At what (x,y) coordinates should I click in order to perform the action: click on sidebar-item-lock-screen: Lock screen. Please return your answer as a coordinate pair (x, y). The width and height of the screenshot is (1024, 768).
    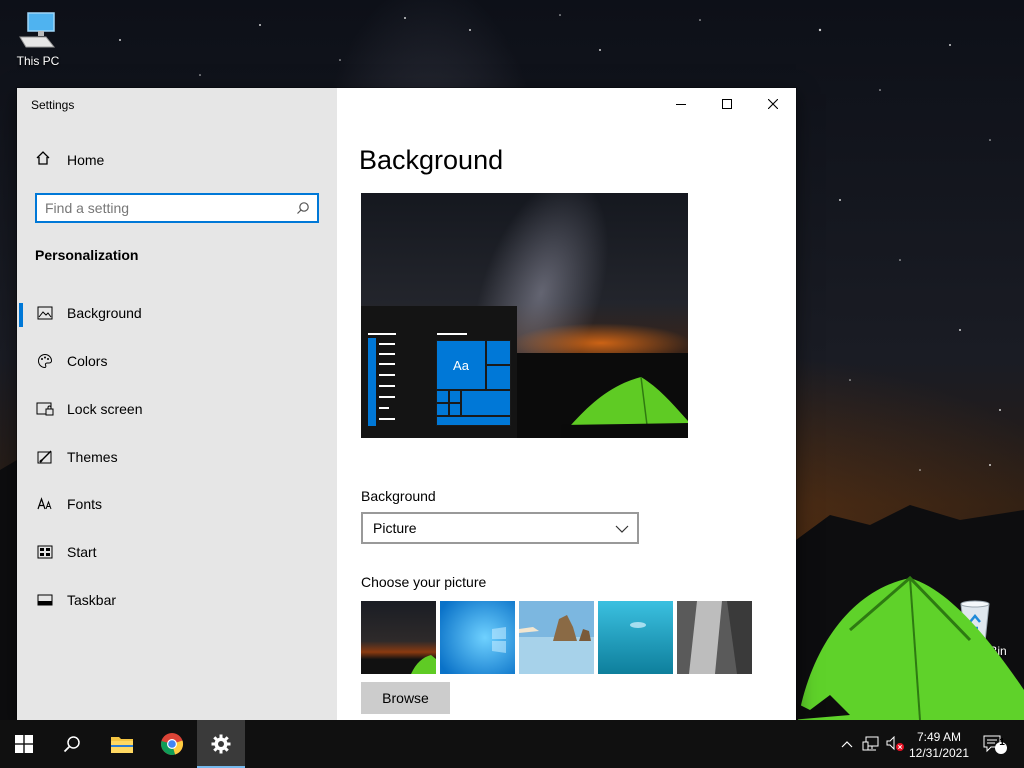
    Looking at the image, I should click on (177, 409).